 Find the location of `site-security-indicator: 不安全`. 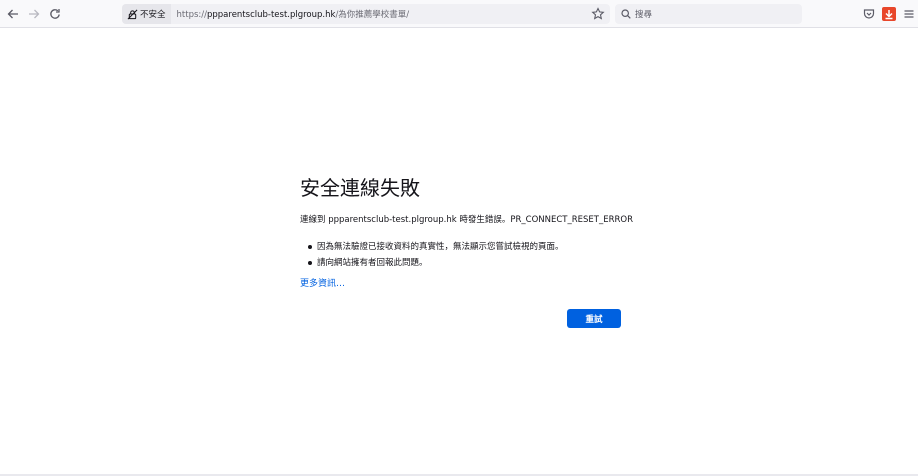

site-security-indicator: 不安全 is located at coordinates (146, 14).